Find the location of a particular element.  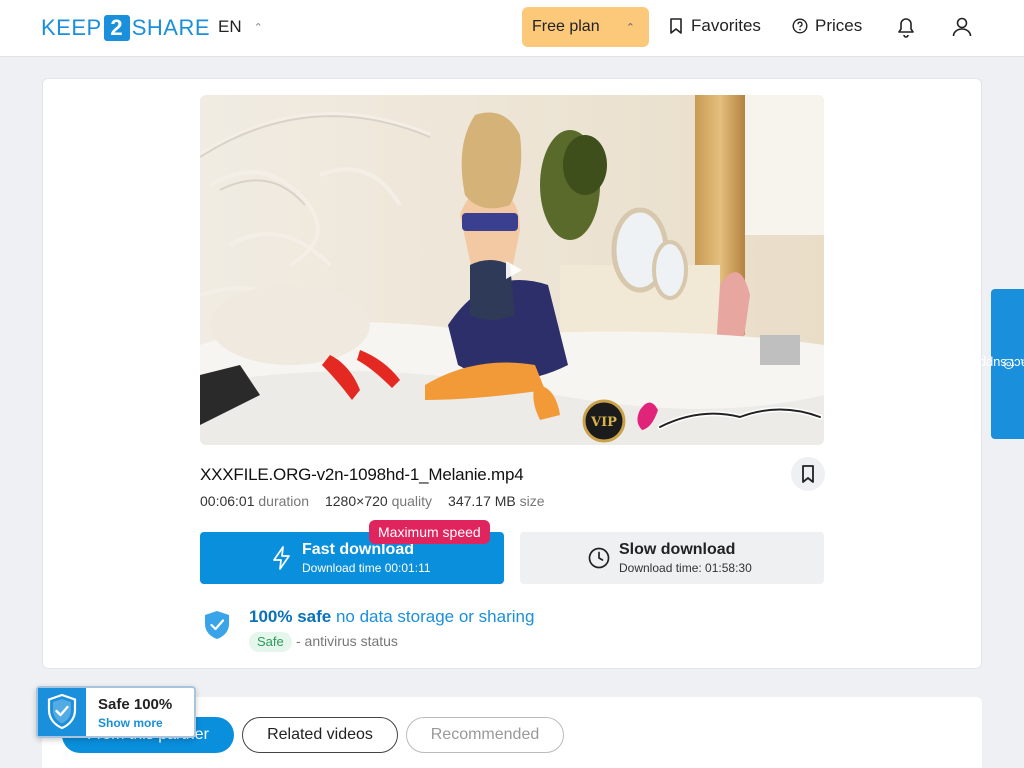

user-icon is located at coordinates (962, 27).